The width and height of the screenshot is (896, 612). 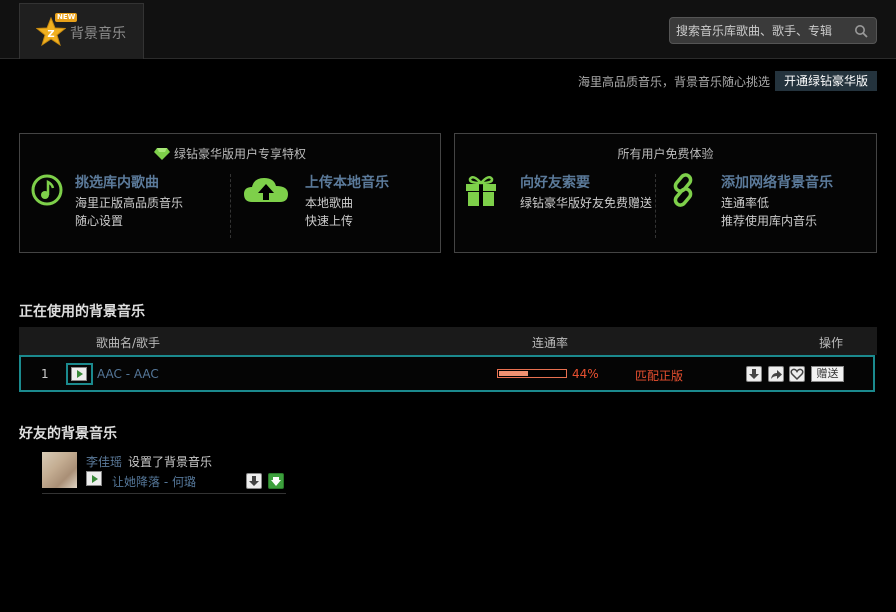 I want to click on table-header: 歌曲名/歌手 连通率 操作, so click(x=448, y=341).